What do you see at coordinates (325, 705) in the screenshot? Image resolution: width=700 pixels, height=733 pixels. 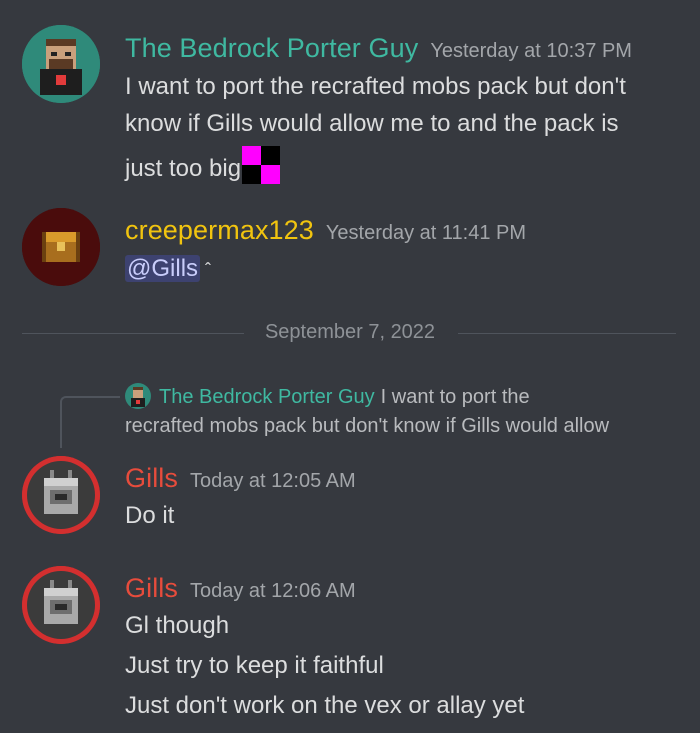 I see `message-text-line: Just don't work on the vex or allay yet` at bounding box center [325, 705].